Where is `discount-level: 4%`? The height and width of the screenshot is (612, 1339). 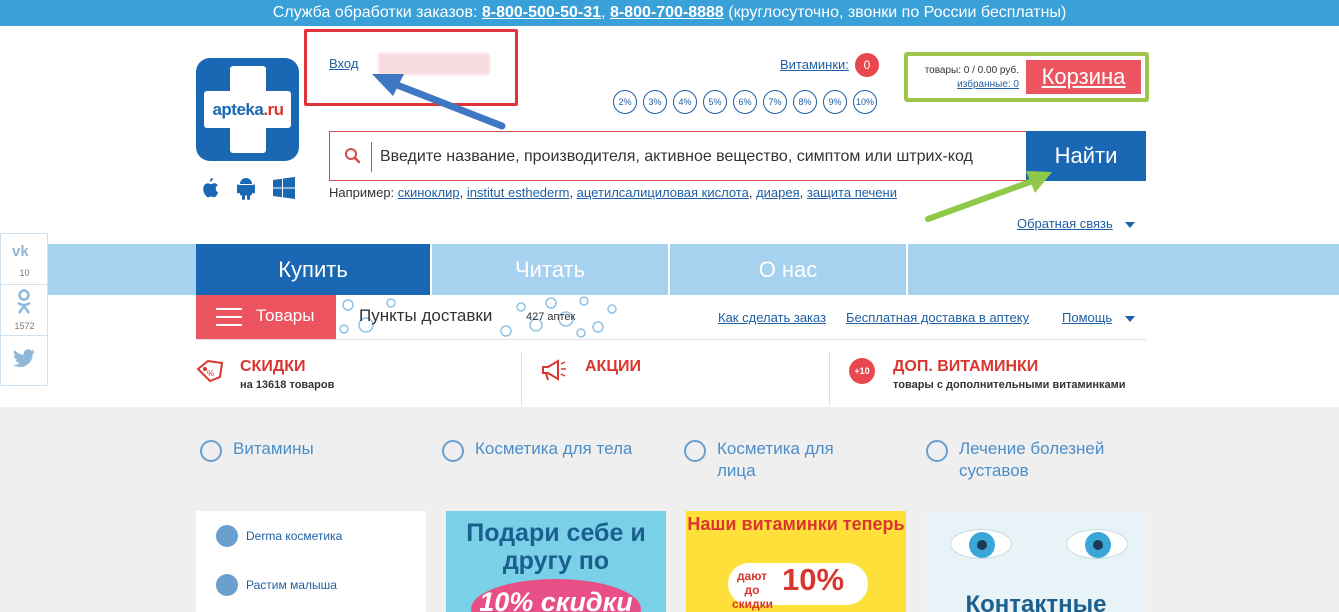 discount-level: 4% is located at coordinates (685, 102).